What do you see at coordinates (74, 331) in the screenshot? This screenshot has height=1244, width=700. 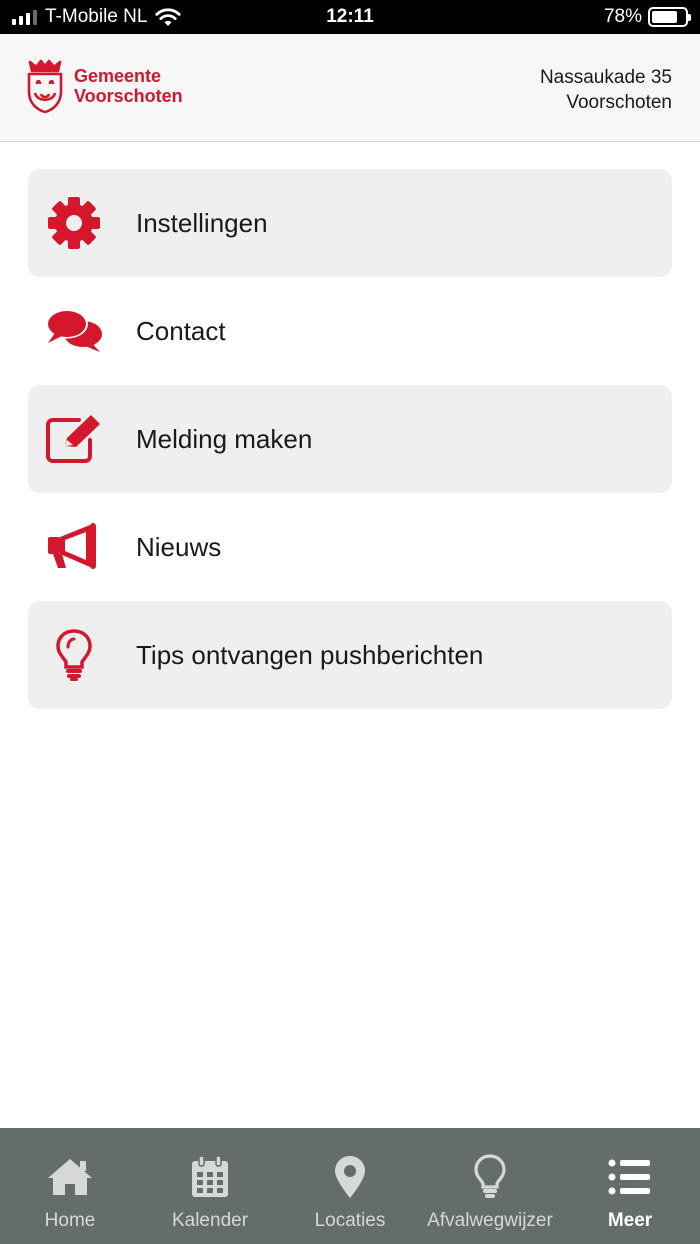 I see `chat-bubbles-icon` at bounding box center [74, 331].